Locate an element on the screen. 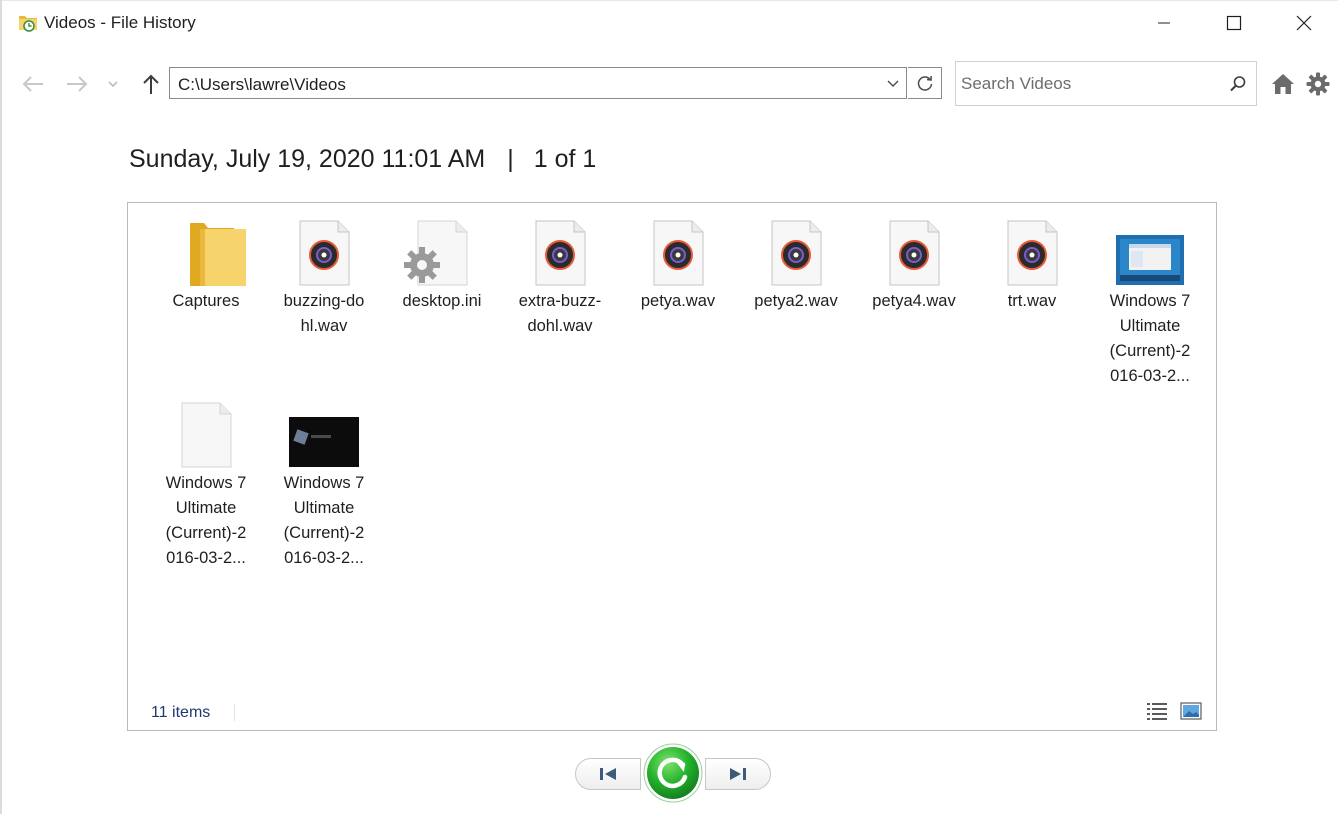 Image resolution: width=1338 pixels, height=814 pixels. item-label: trt.wav is located at coordinates (1032, 301).